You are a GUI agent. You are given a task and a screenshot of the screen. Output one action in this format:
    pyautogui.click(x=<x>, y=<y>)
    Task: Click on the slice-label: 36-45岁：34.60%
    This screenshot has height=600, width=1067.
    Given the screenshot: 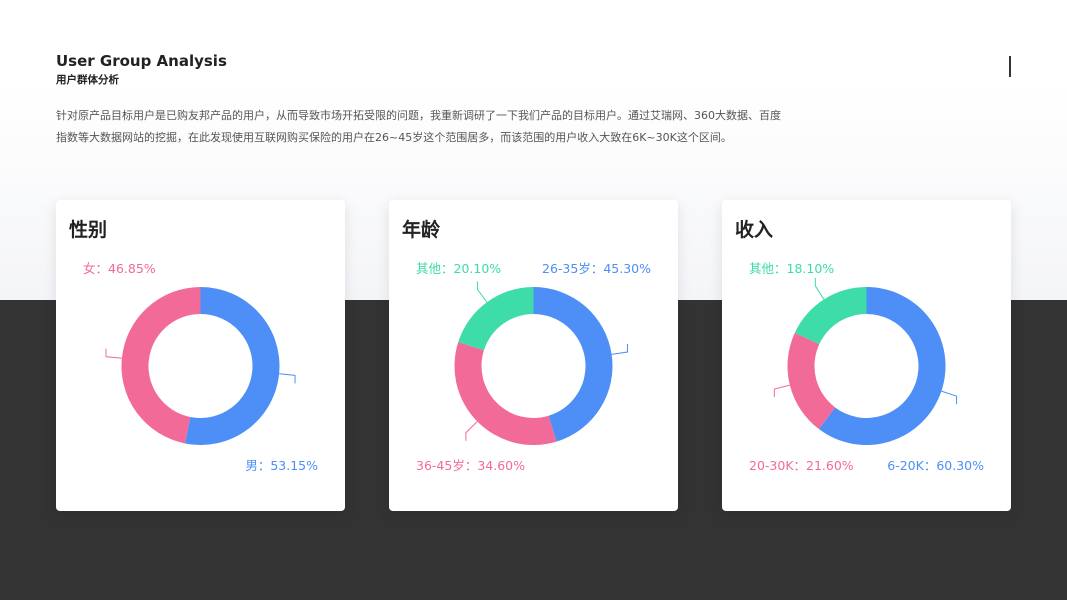 What is the action you would take?
    pyautogui.click(x=470, y=465)
    